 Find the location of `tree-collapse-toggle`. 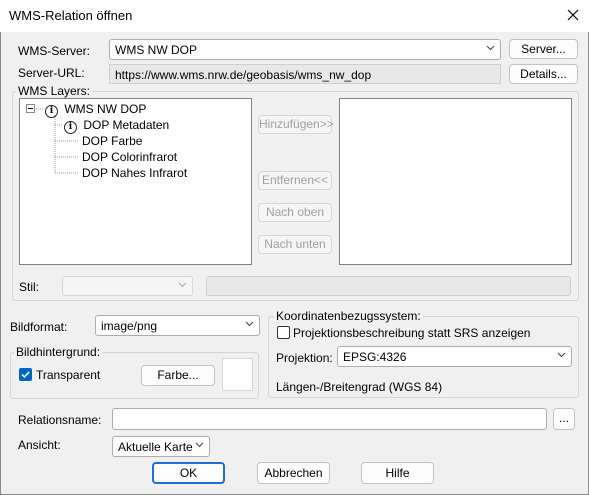

tree-collapse-toggle is located at coordinates (30, 108).